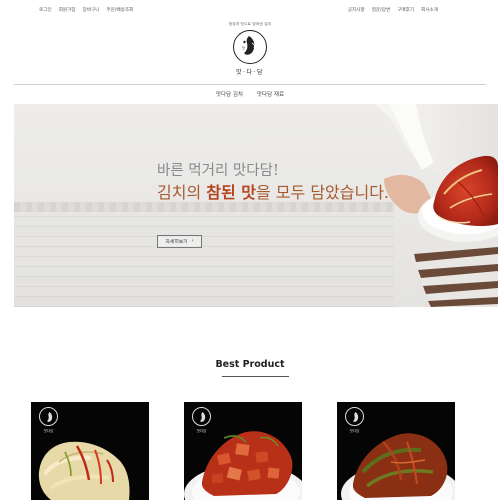 The image size is (500, 500). What do you see at coordinates (231, 192) in the screenshot?
I see `hero-headline-2-em: 참된 맛` at bounding box center [231, 192].